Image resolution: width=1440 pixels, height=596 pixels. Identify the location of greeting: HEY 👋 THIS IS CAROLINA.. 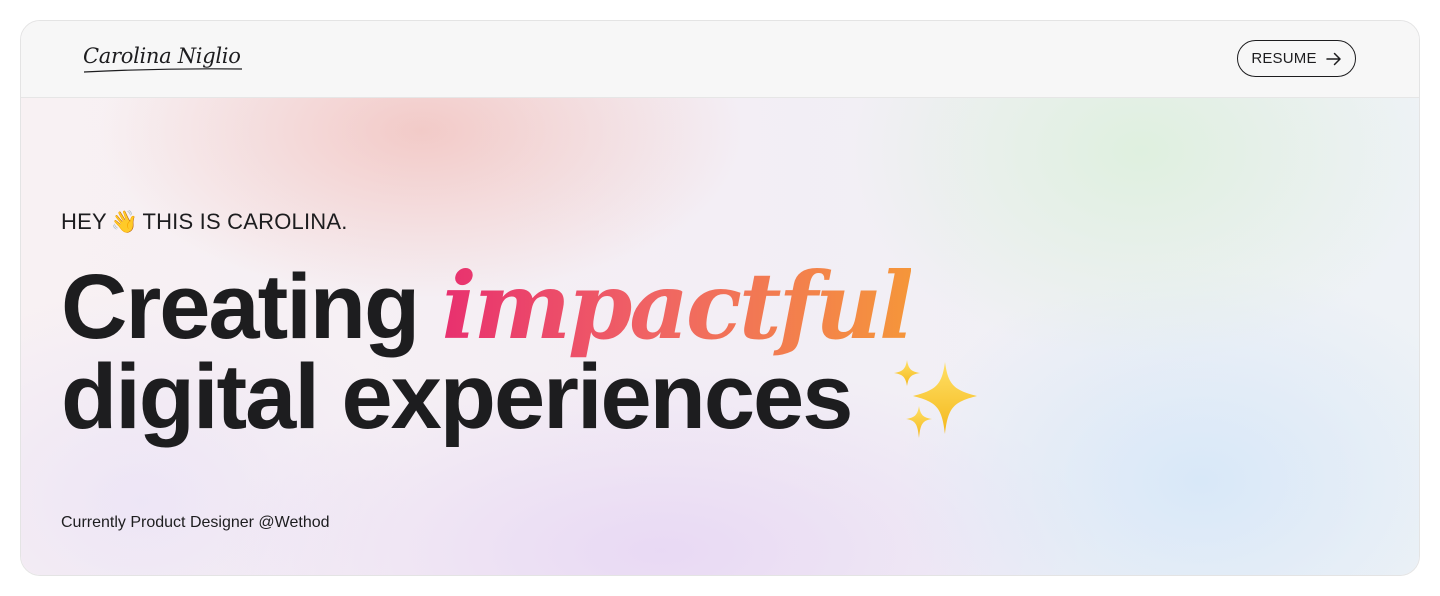
(204, 222).